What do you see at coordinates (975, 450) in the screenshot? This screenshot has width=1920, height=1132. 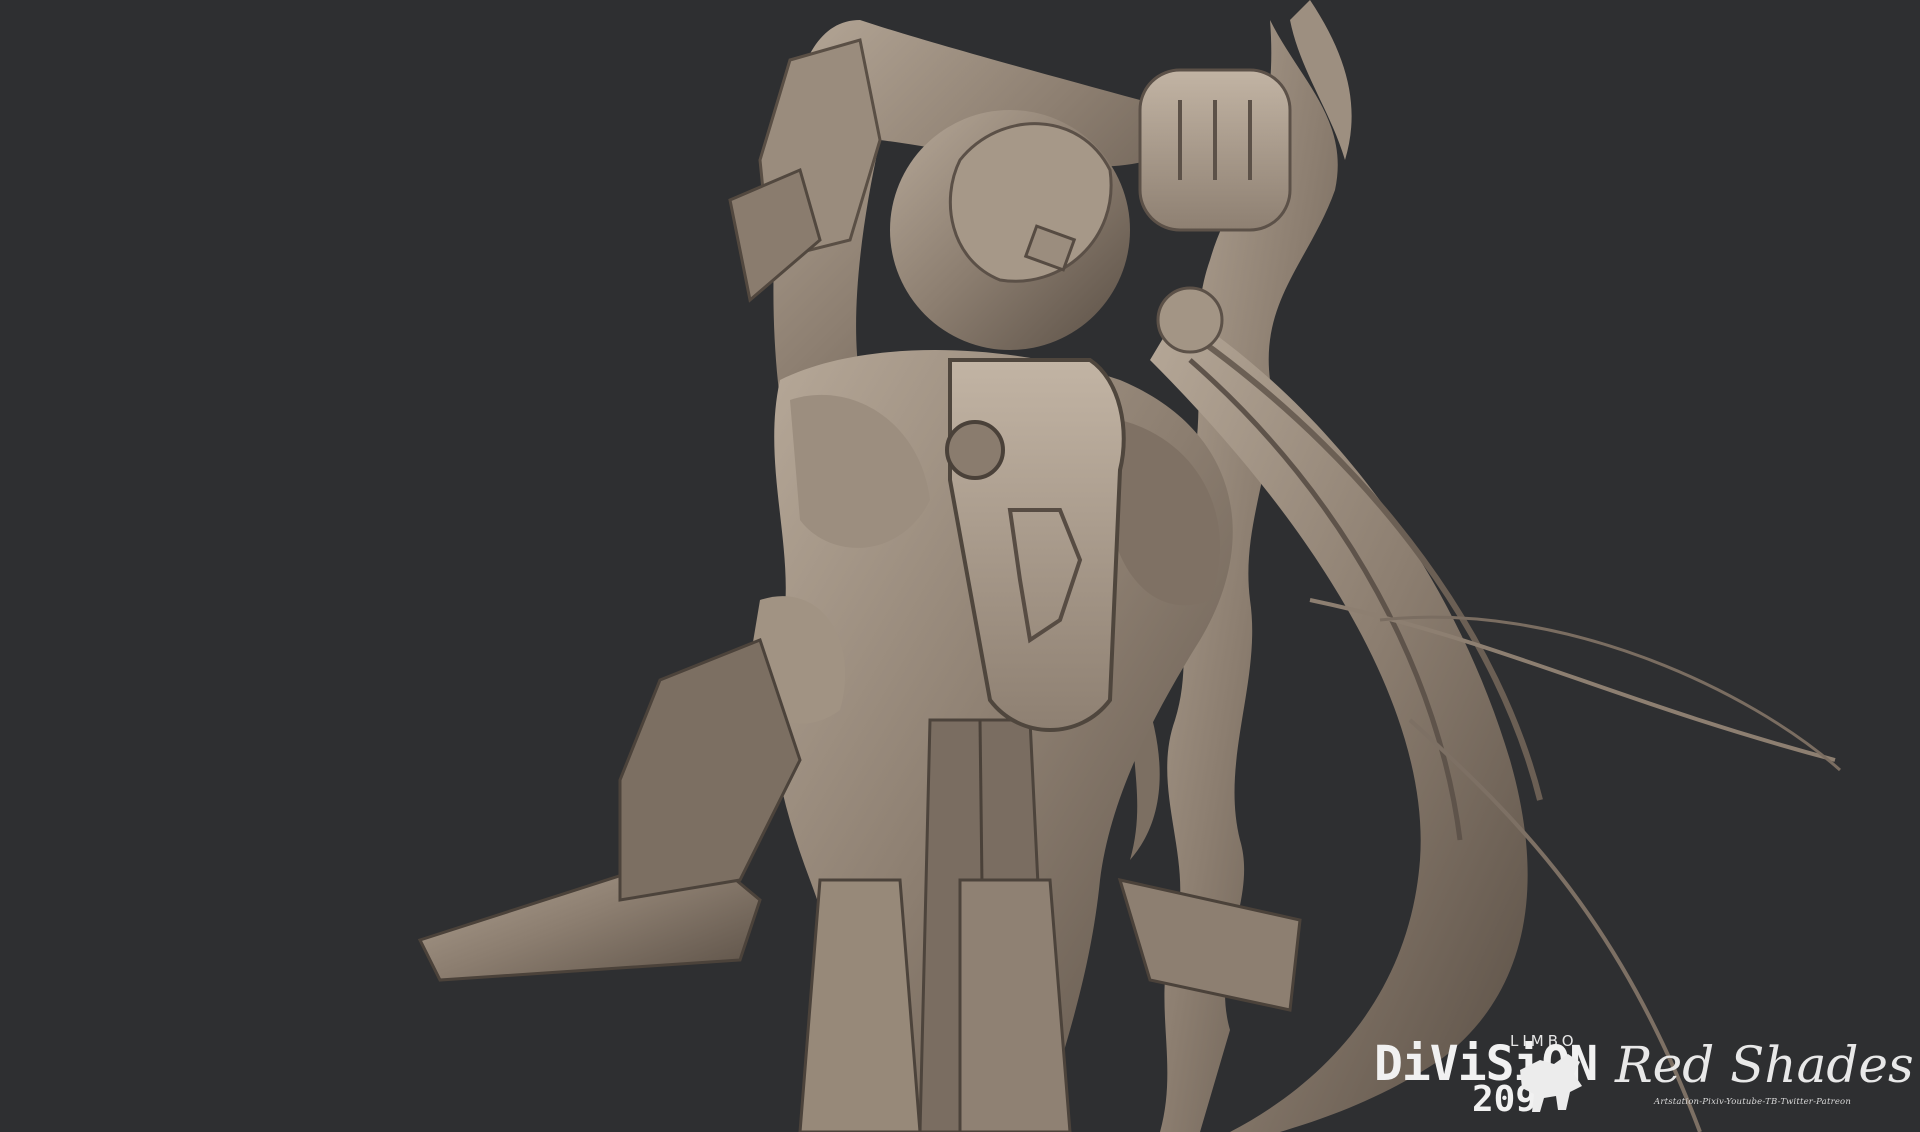 I see `armor-bolt` at bounding box center [975, 450].